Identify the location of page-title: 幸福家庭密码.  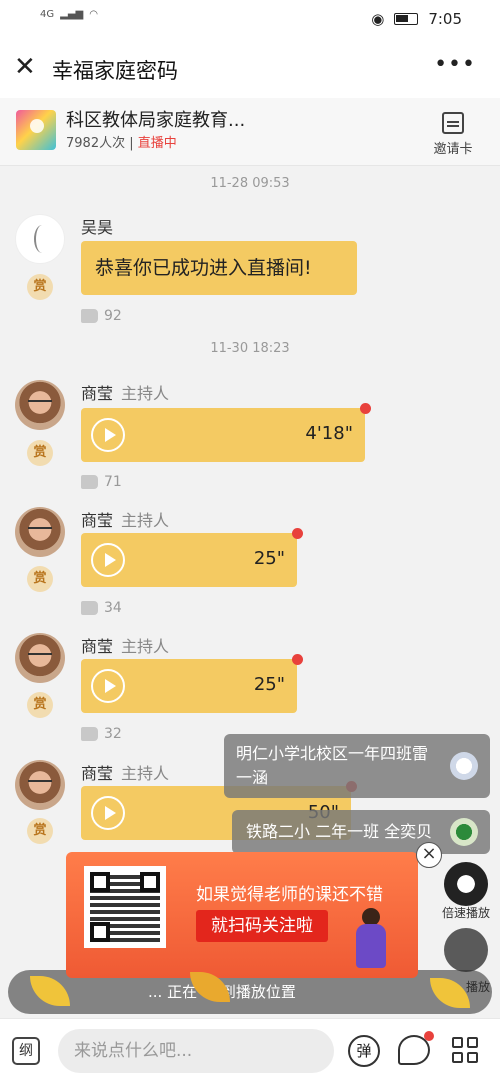
(115, 71).